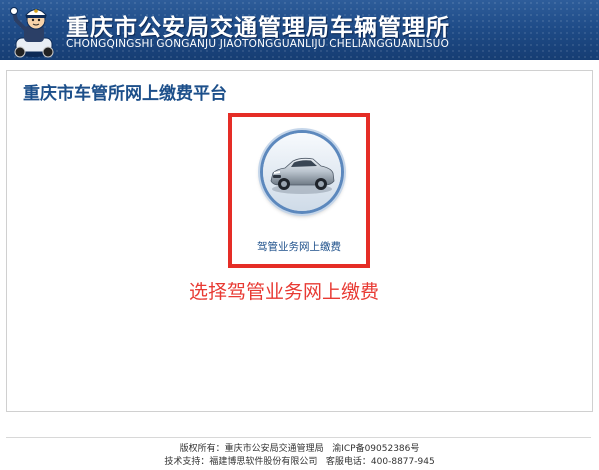 Image resolution: width=599 pixels, height=470 pixels. I want to click on support-text: 技术支持：福建博思软件股份有限公司, so click(241, 462).